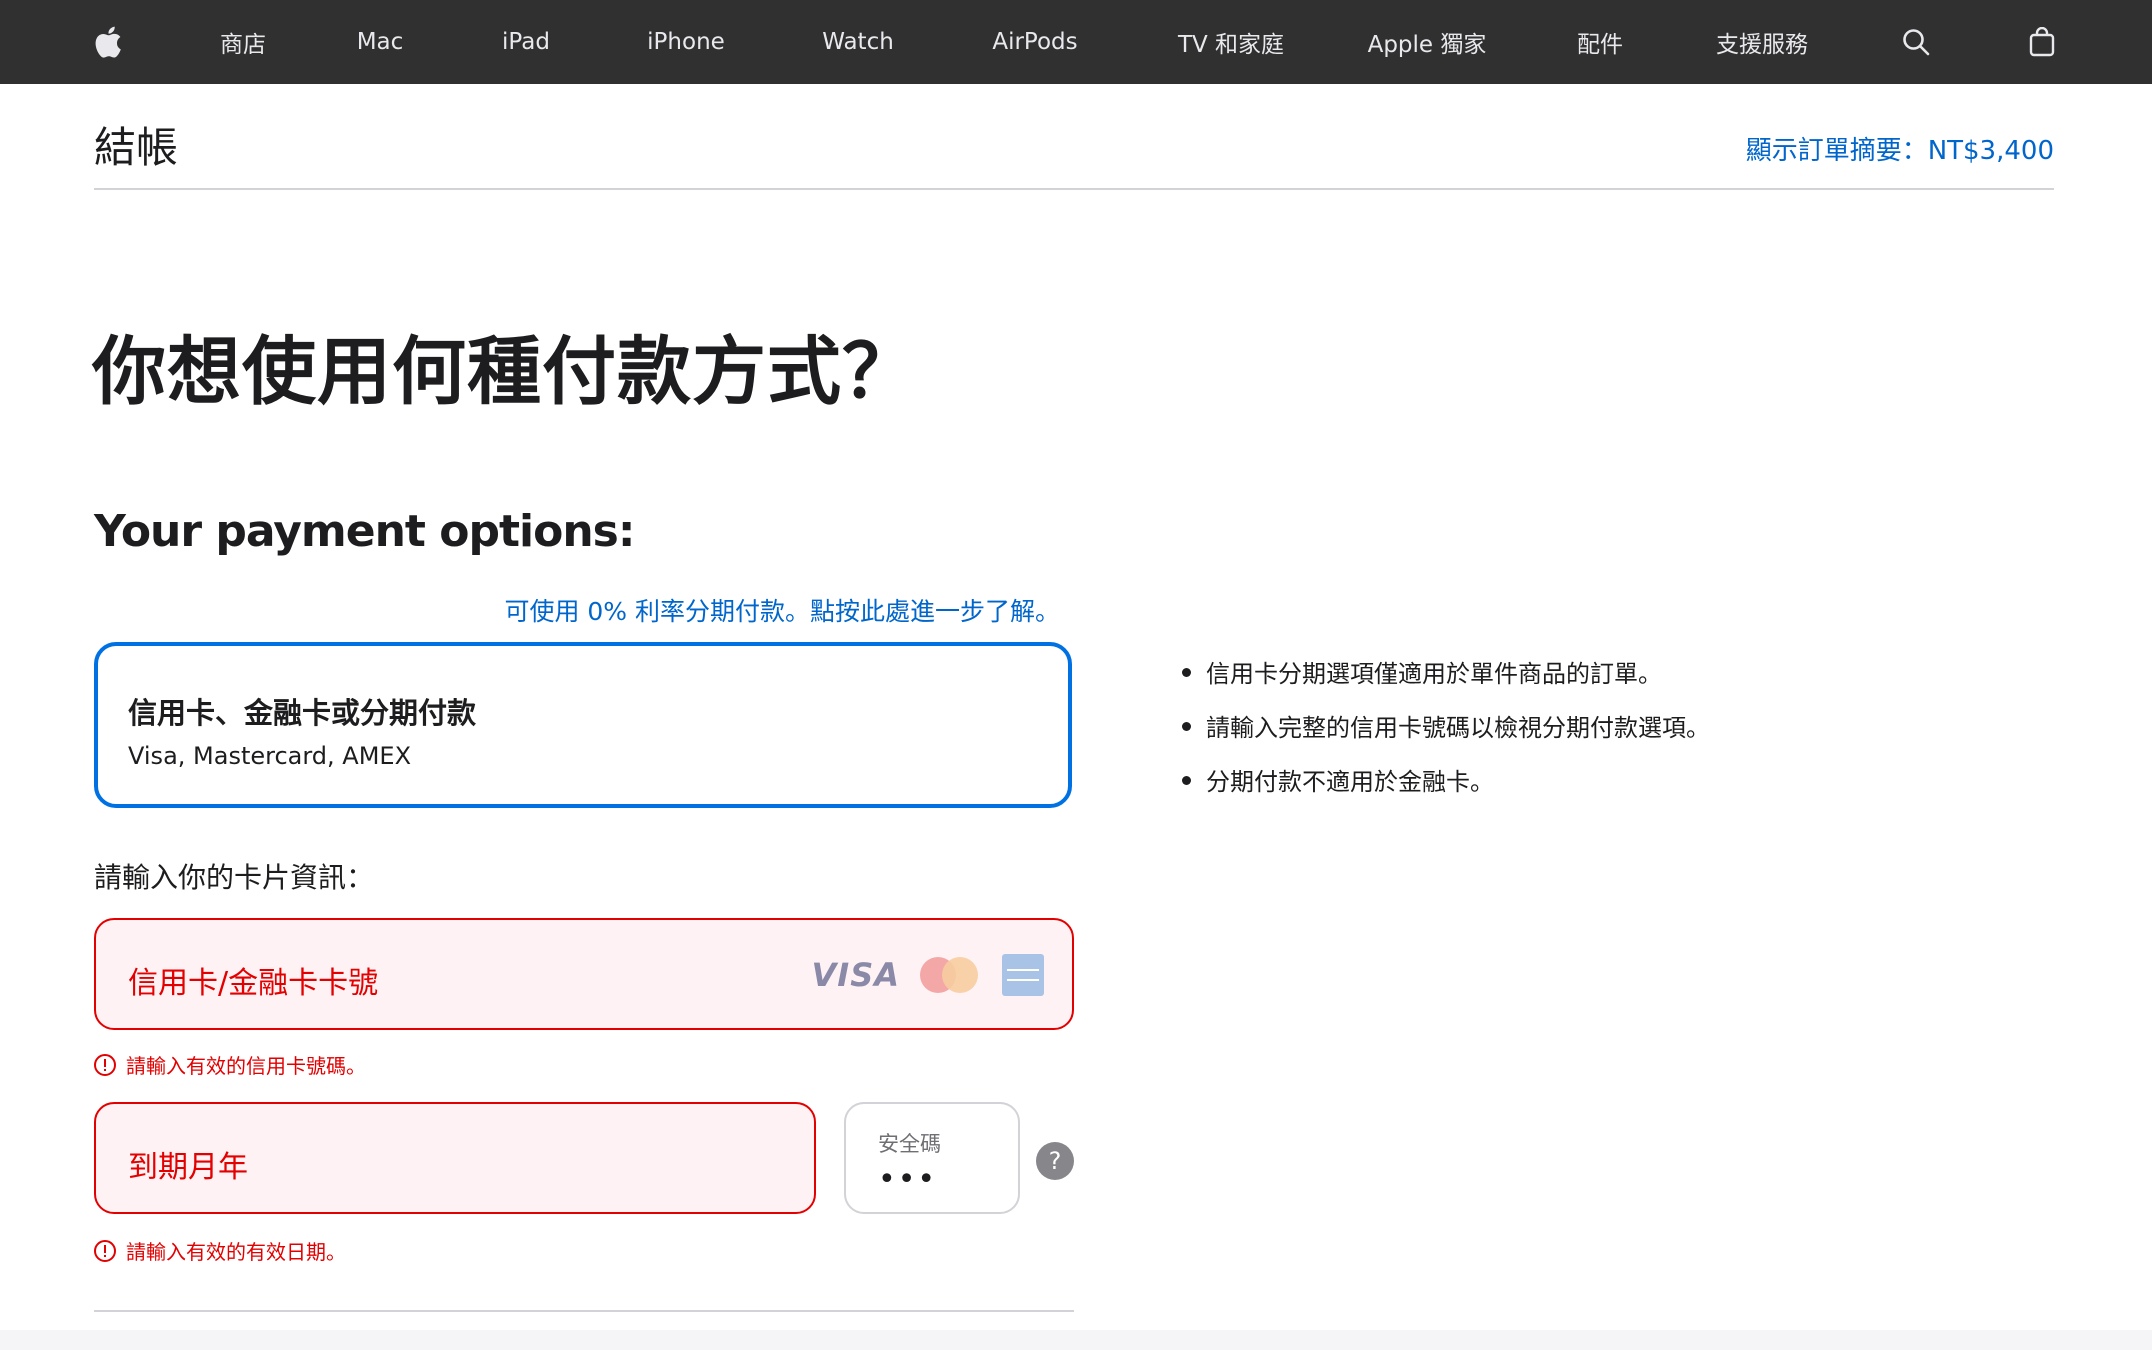 The height and width of the screenshot is (1350, 2152). I want to click on footer-band, so click(1076, 1340).